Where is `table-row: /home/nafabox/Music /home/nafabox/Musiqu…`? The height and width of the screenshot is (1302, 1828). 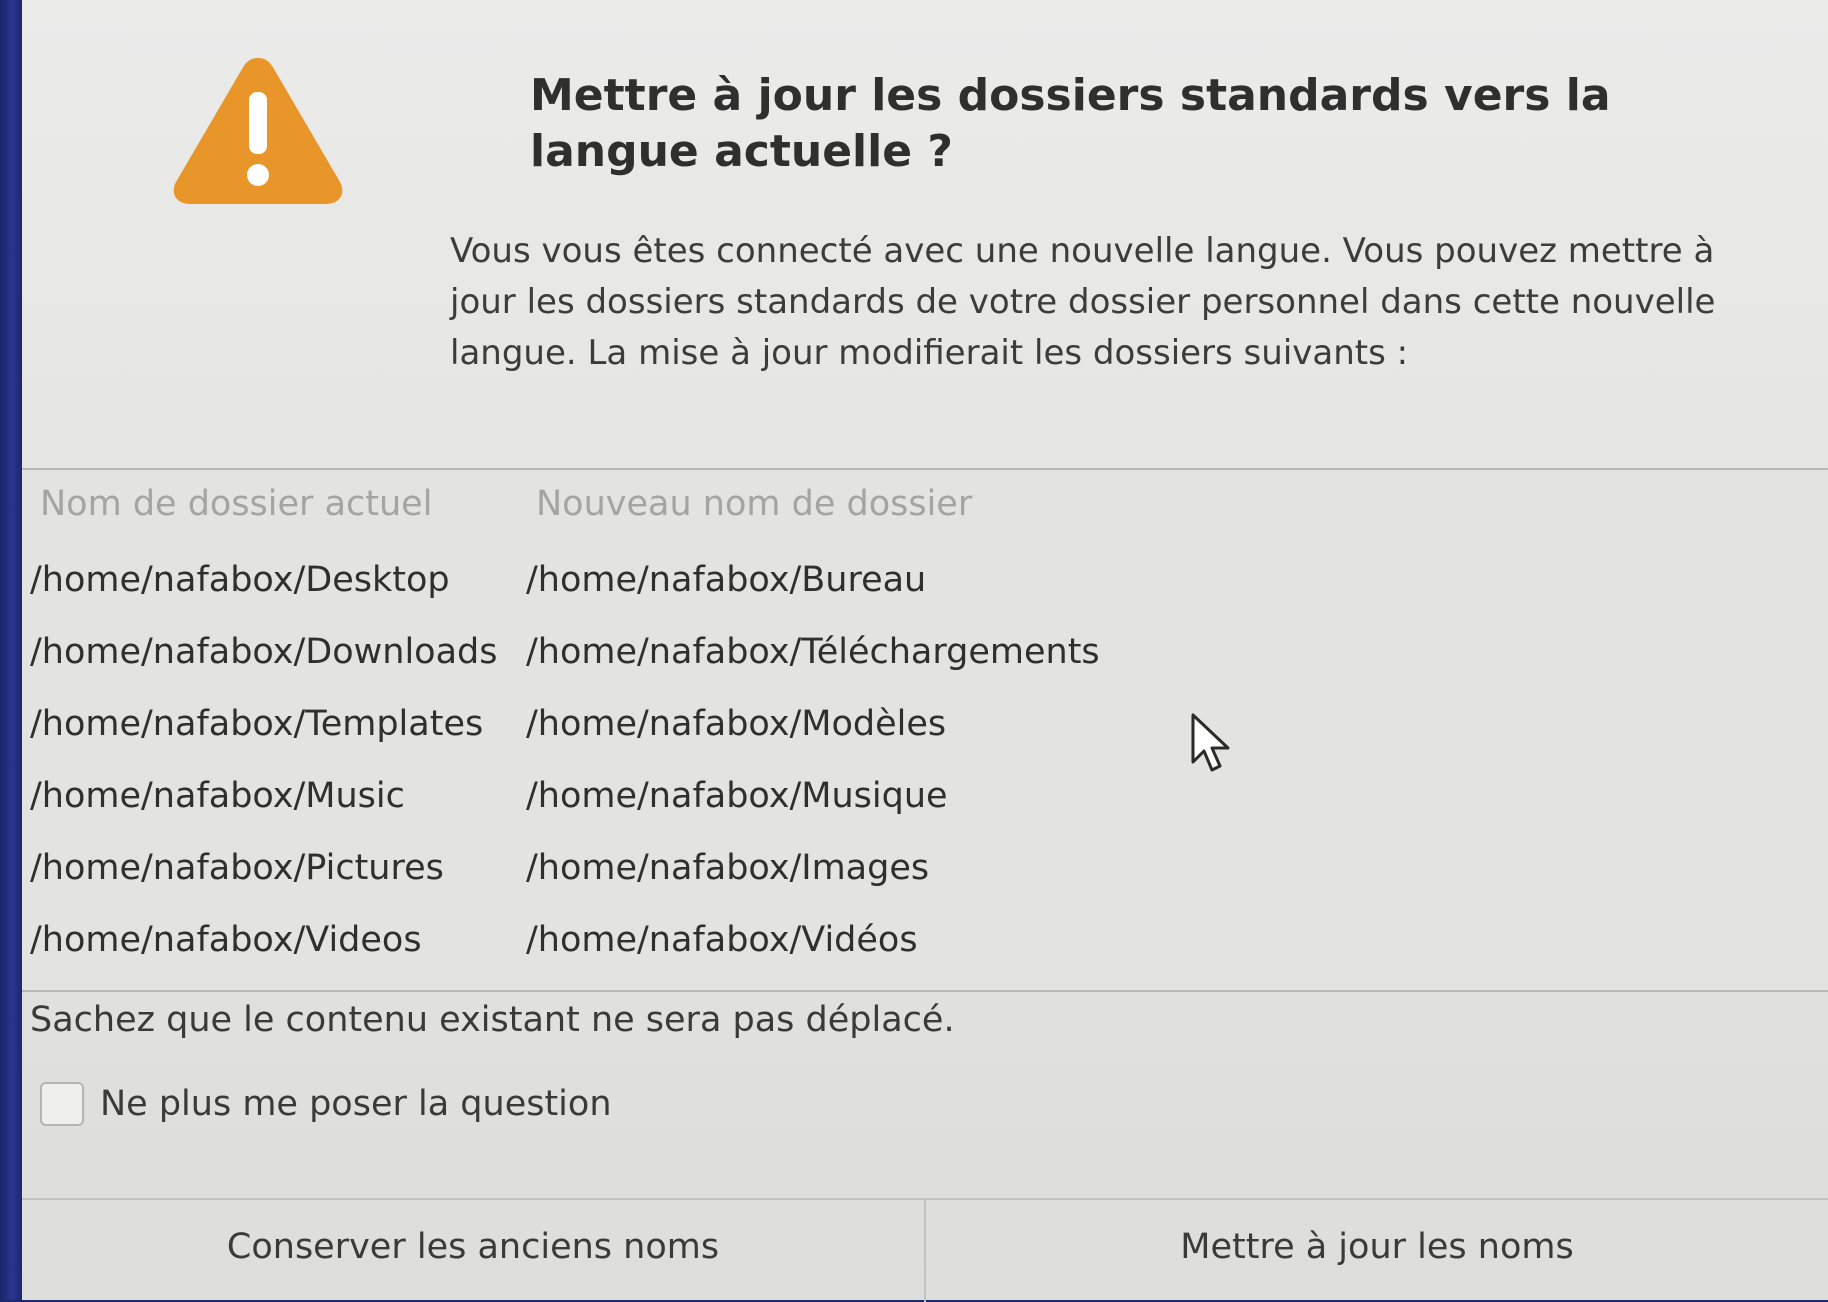
table-row: /home/nafabox/Music /home/nafabox/Musiqu… is located at coordinates (920, 796).